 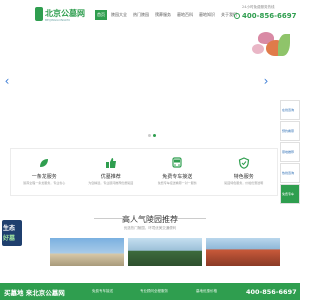 I want to click on sidebar-item-book-visit: 预约看墓, so click(x=290, y=131).